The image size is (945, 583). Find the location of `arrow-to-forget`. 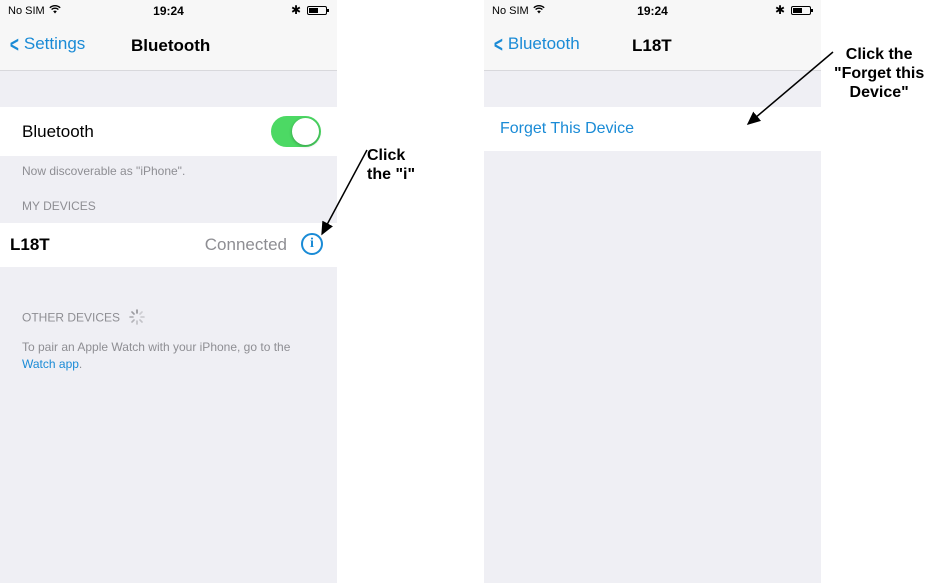

arrow-to-forget is located at coordinates (790, 88).